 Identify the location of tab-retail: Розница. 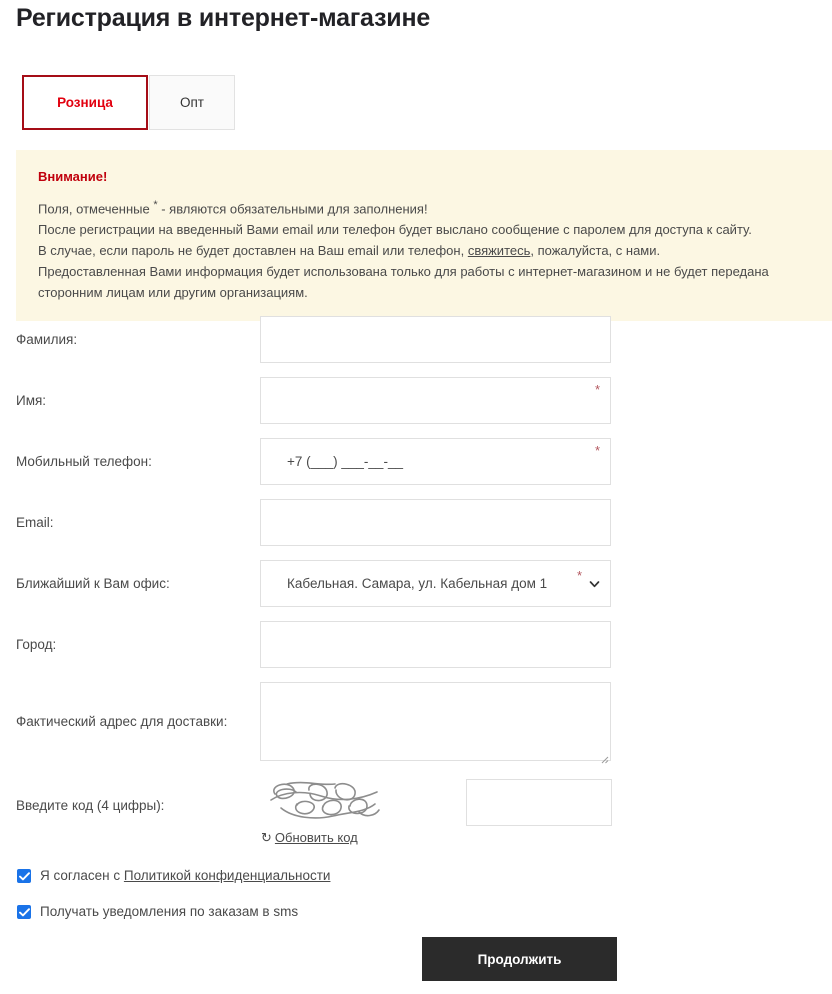
(85, 102).